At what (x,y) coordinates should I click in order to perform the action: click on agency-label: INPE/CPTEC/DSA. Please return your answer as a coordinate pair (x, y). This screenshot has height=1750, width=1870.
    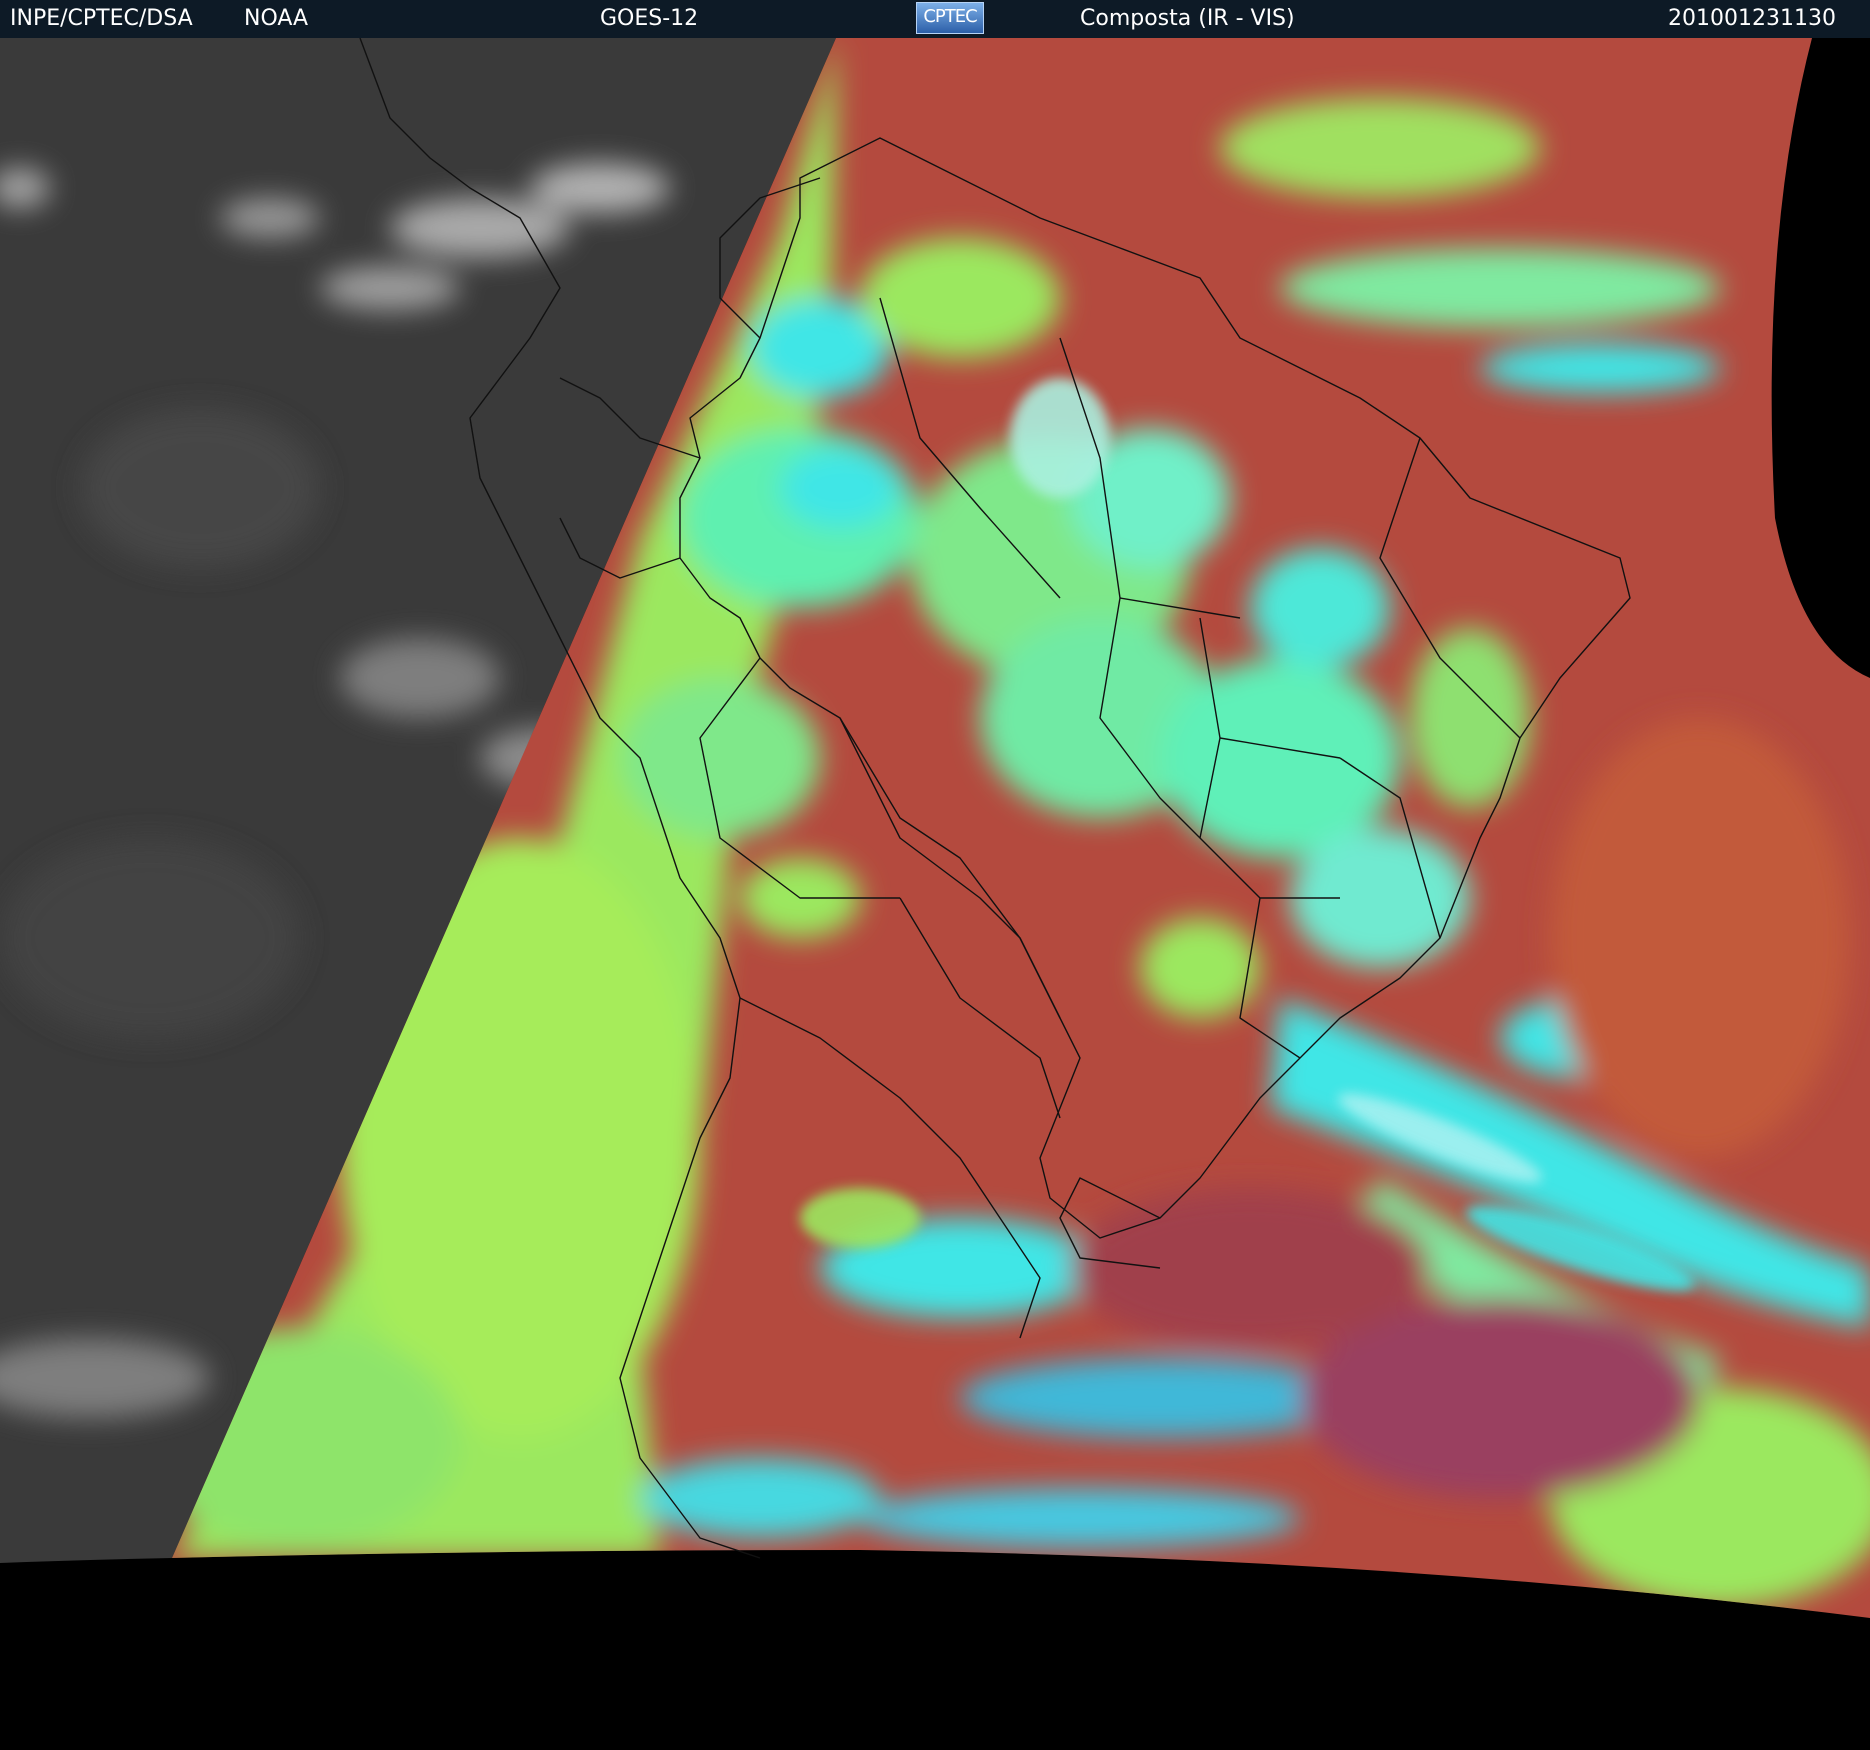
    Looking at the image, I should click on (101, 18).